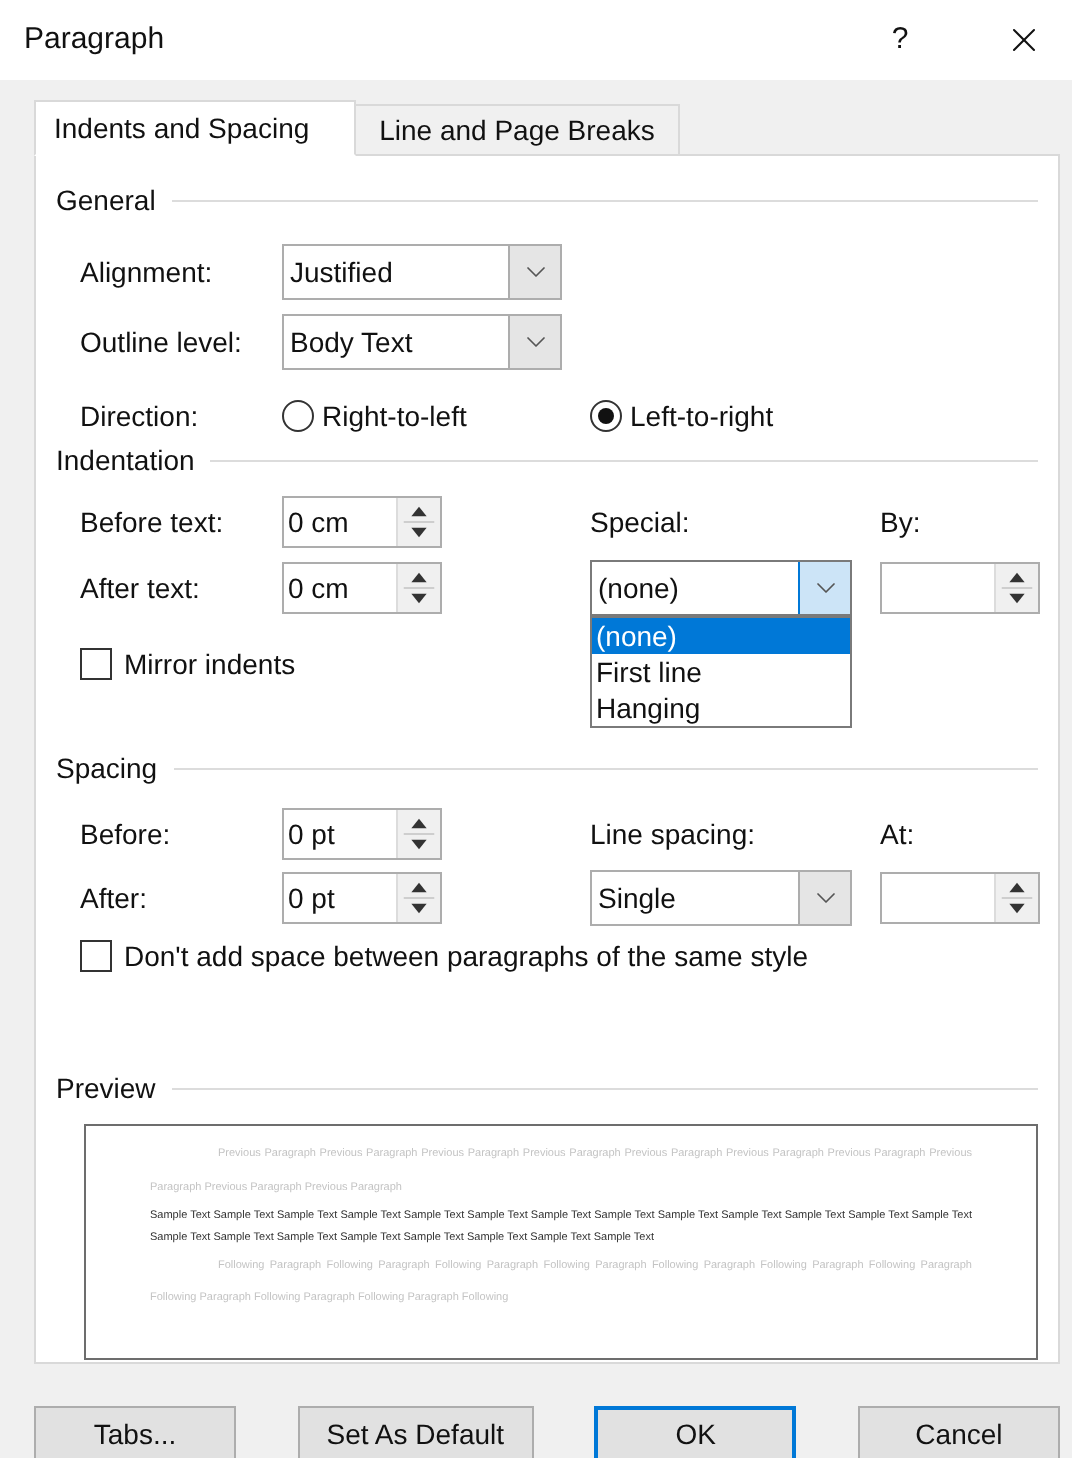 Image resolution: width=1072 pixels, height=1458 pixels. What do you see at coordinates (897, 834) in the screenshot?
I see `field-label: At:` at bounding box center [897, 834].